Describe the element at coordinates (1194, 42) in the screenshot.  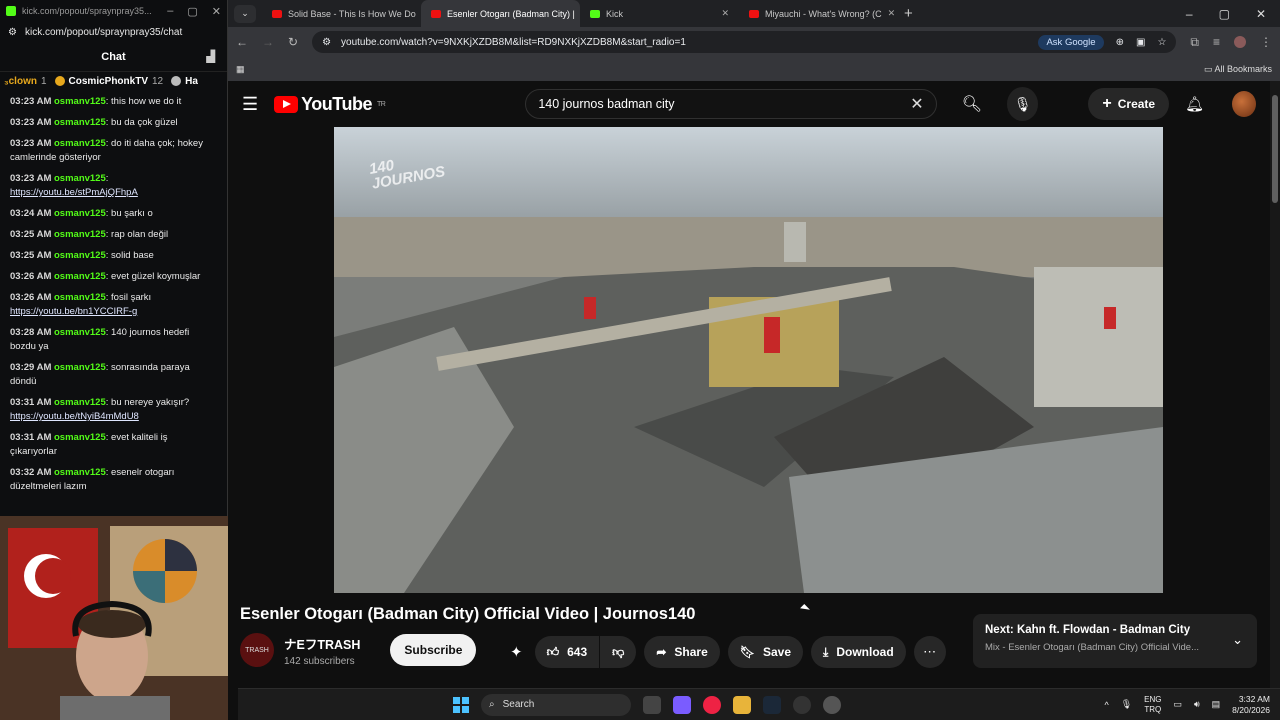
I see `extensions-icon: ⧉` at that location.